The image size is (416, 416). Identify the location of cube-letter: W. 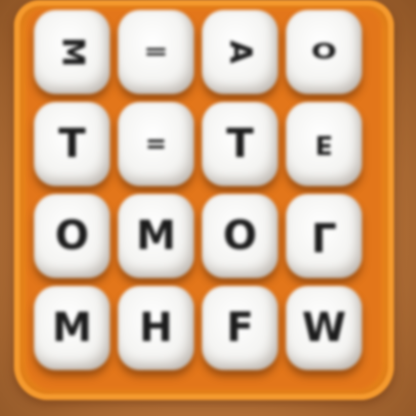
(324, 328).